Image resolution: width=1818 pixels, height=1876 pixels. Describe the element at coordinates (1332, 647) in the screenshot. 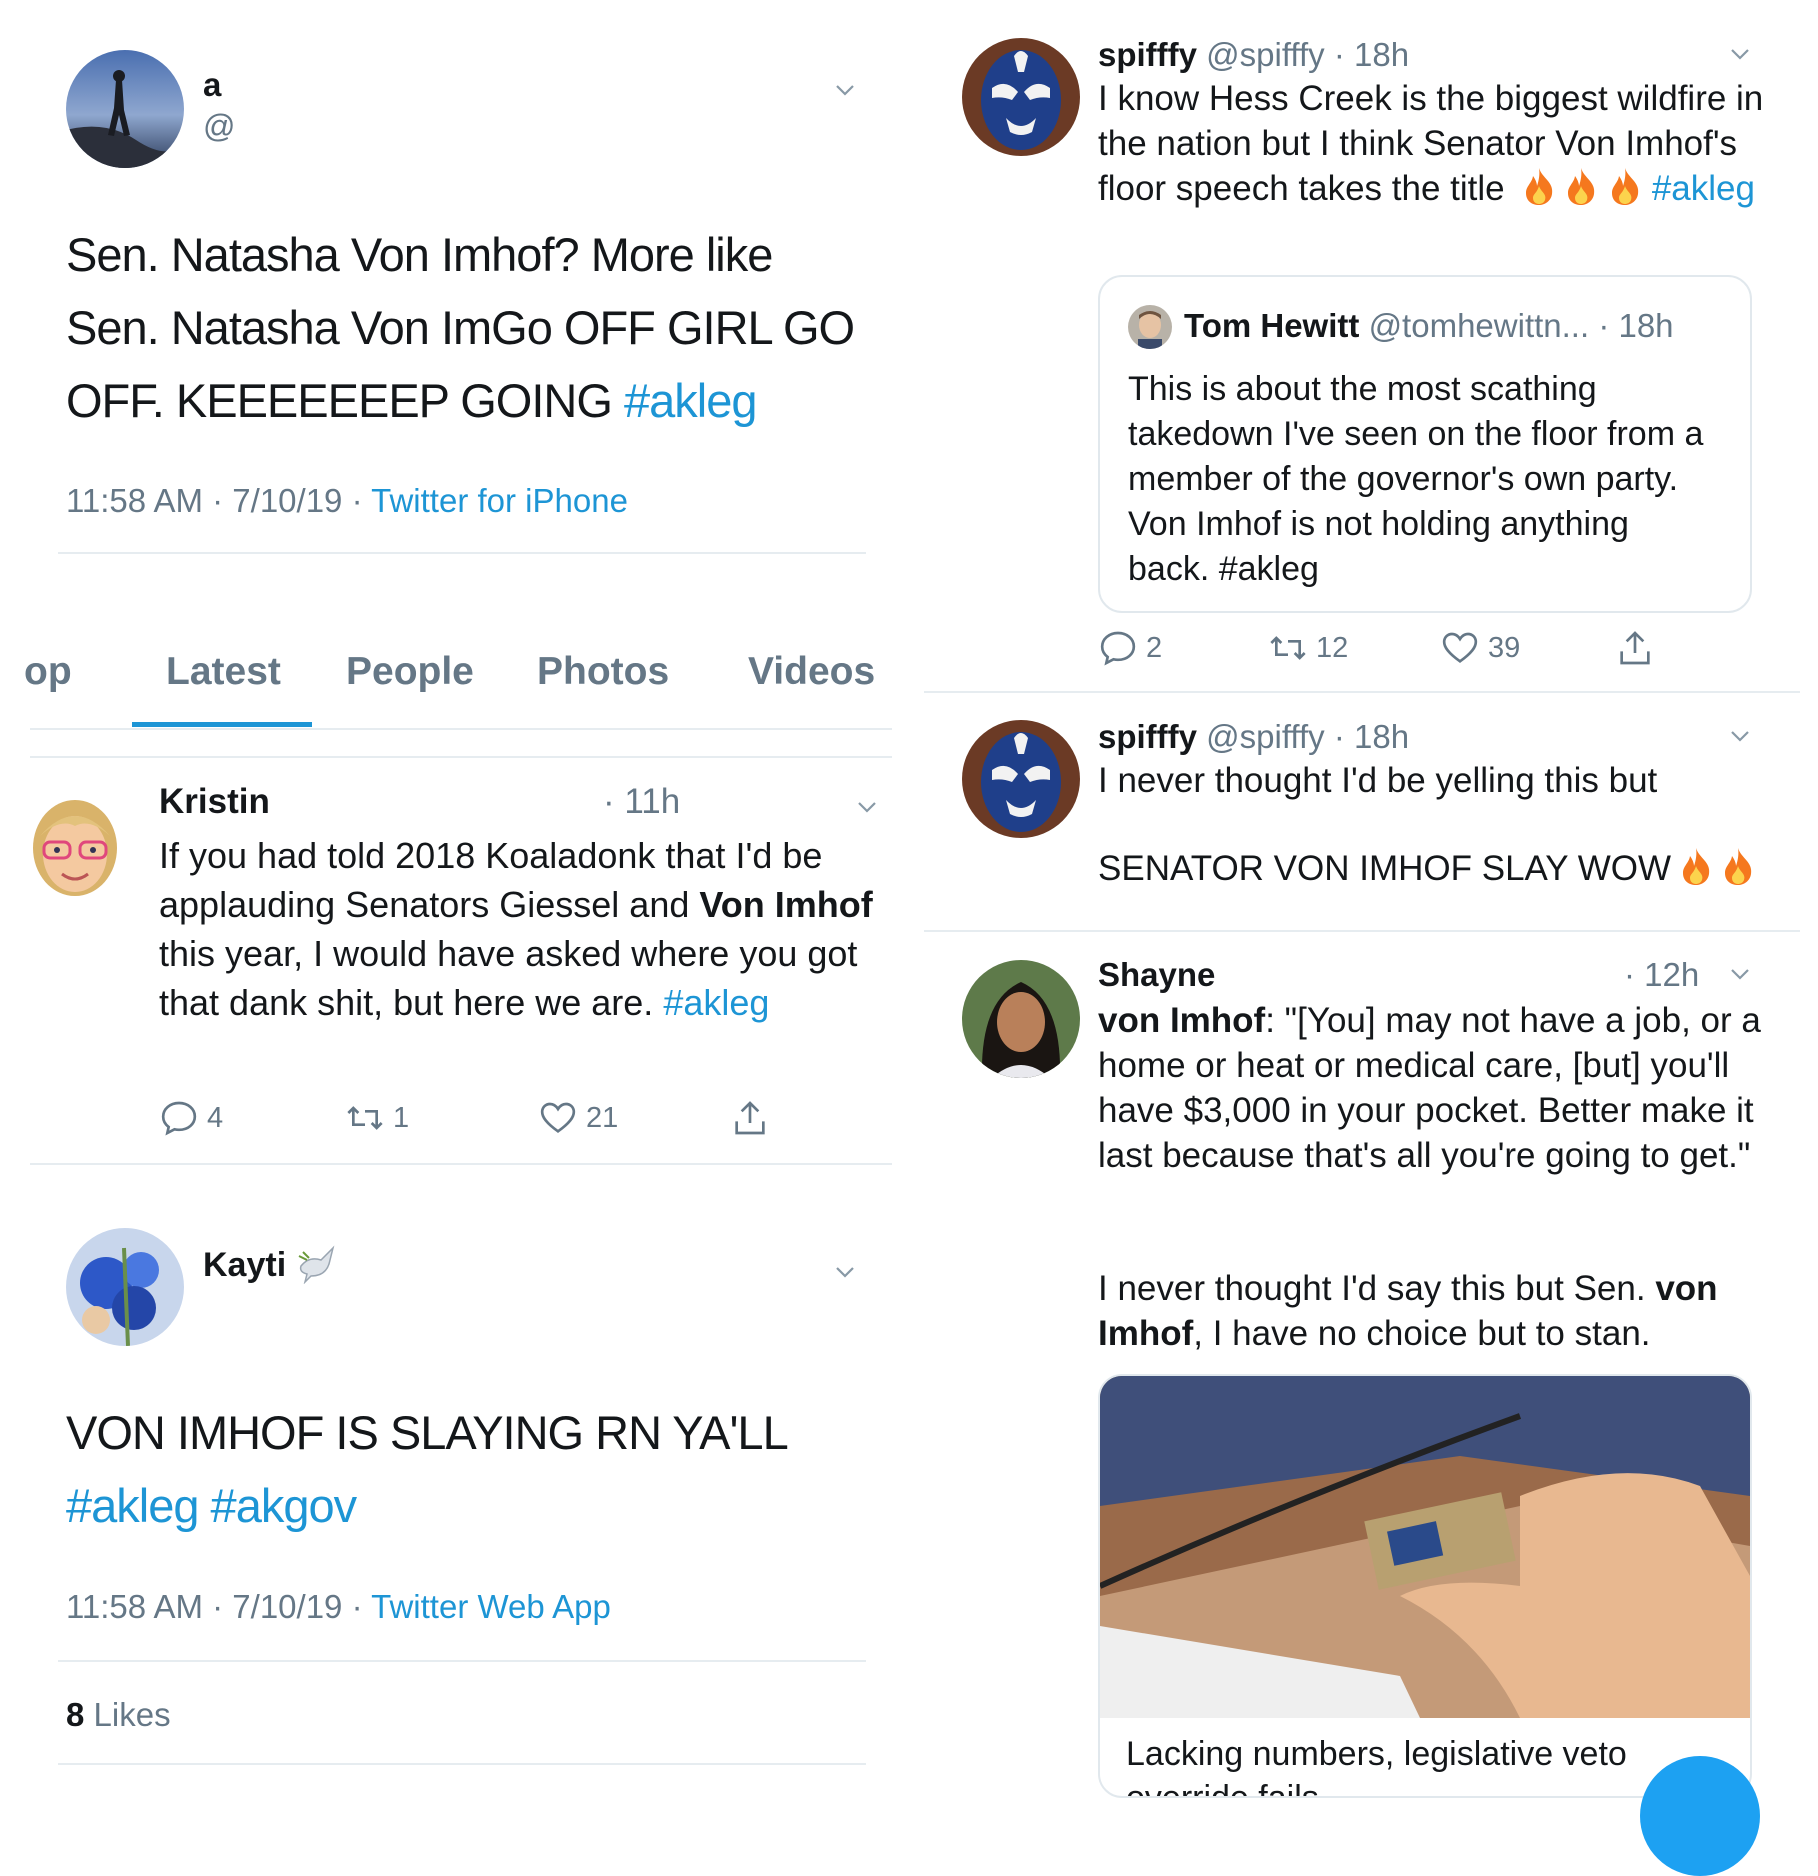

I see `retweet-count: 12` at that location.